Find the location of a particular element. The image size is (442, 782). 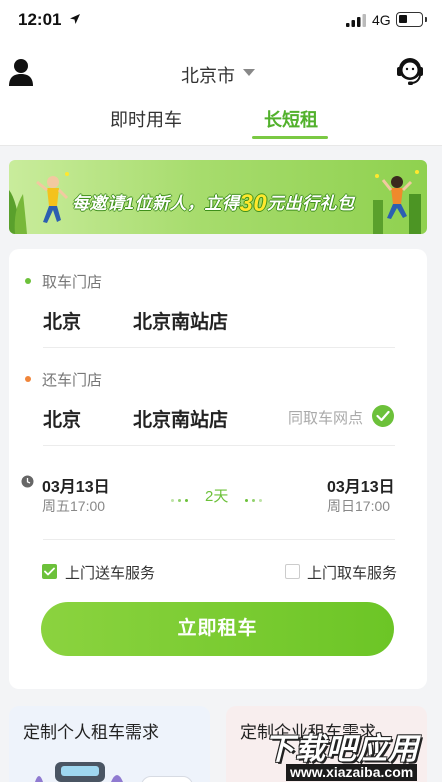

tab-instant-car: 即时用车 is located at coordinates (146, 119).